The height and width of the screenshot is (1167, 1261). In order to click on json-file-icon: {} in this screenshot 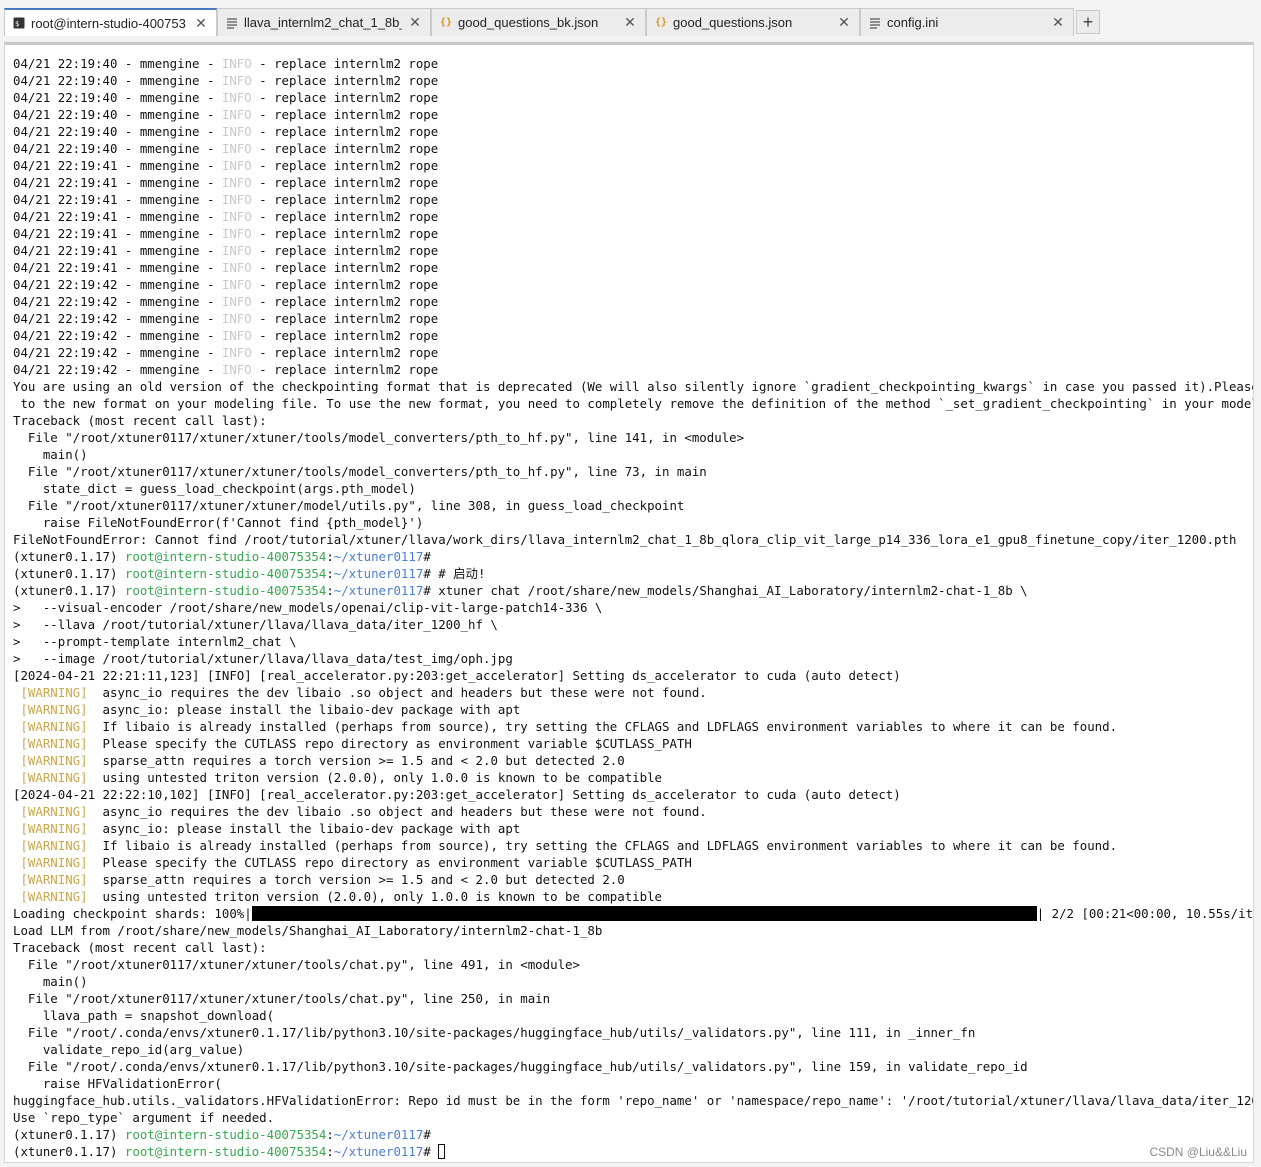, I will do `click(446, 22)`.